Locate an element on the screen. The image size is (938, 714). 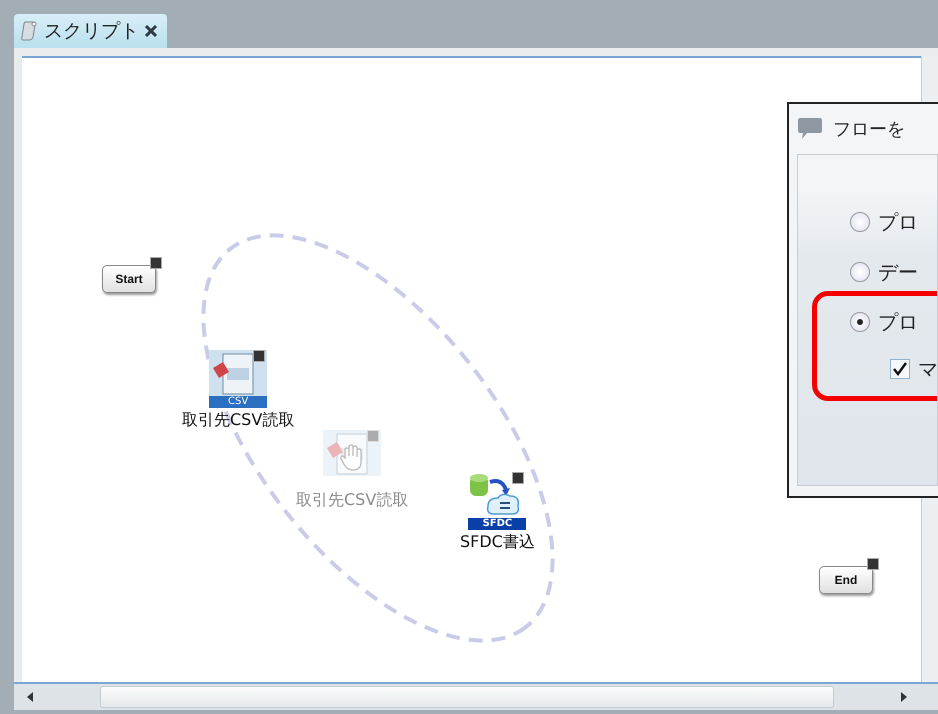
checkbox is located at coordinates (900, 369).